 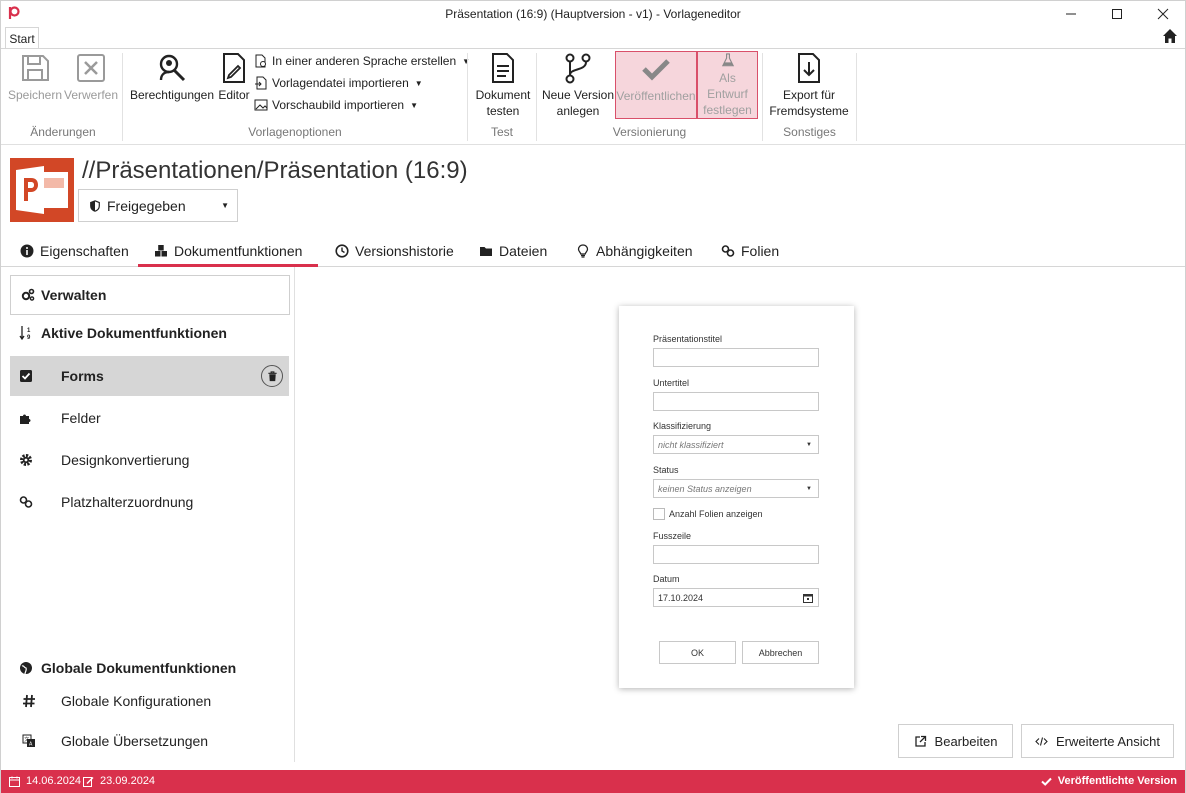 What do you see at coordinates (261, 83) in the screenshot?
I see `import-doc-icon` at bounding box center [261, 83].